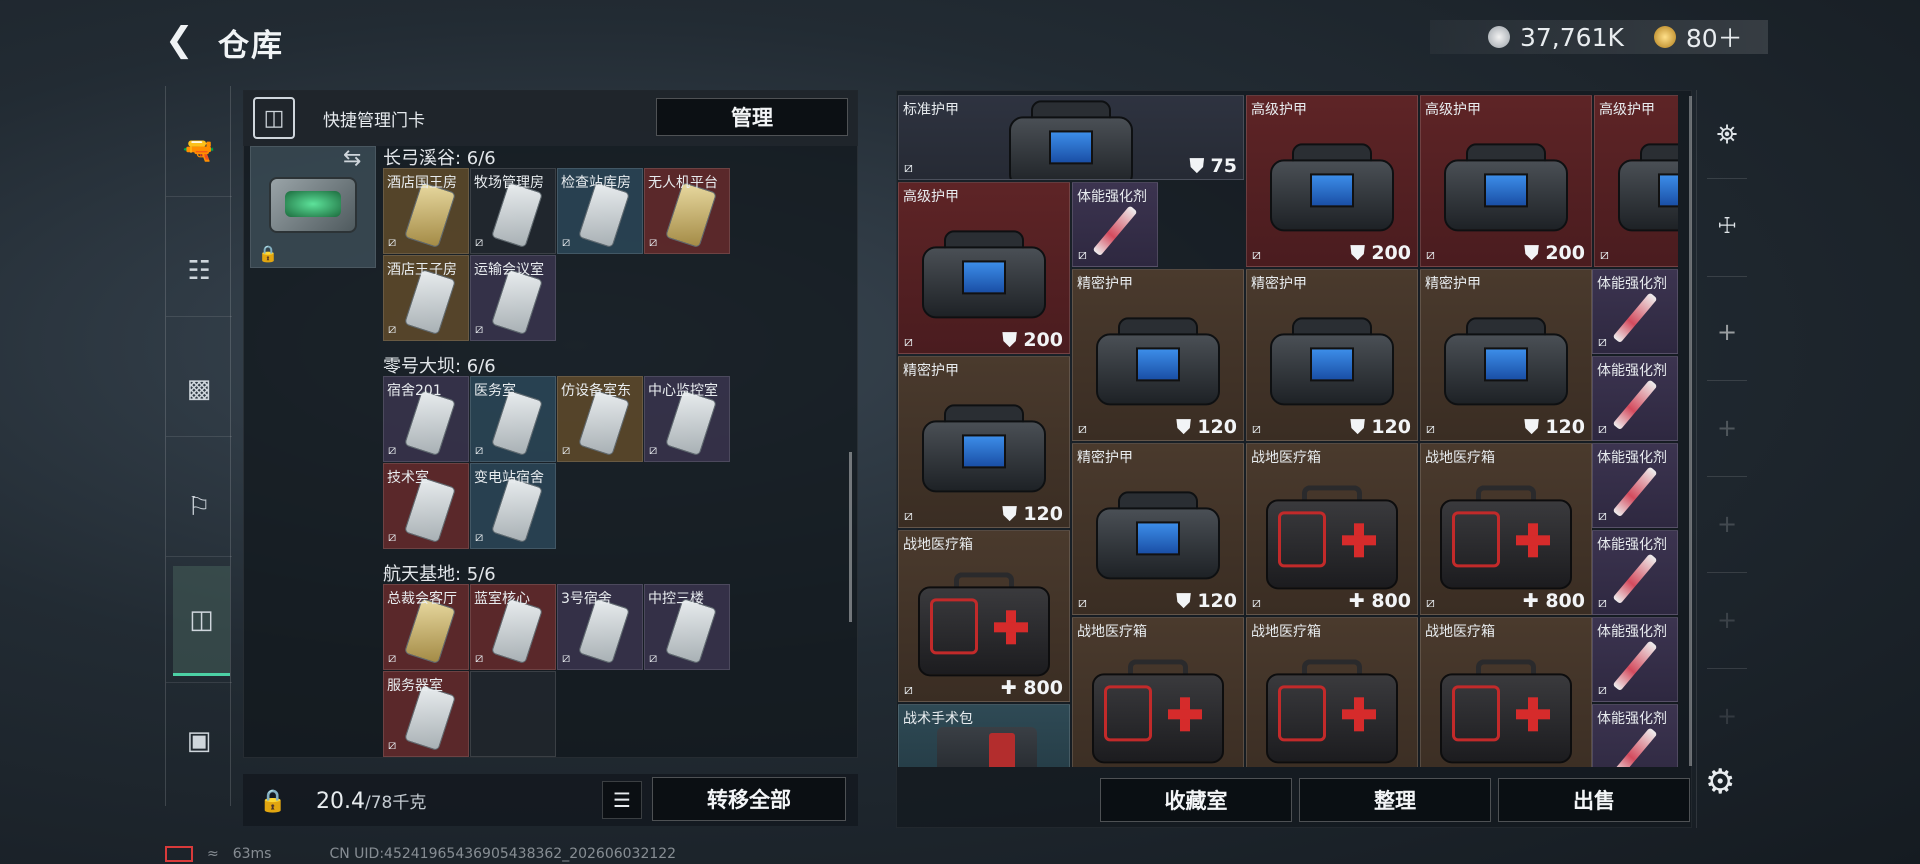  Describe the element at coordinates (513, 419) in the screenshot. I see `keycard-slot: 医务室 ⧄` at that location.